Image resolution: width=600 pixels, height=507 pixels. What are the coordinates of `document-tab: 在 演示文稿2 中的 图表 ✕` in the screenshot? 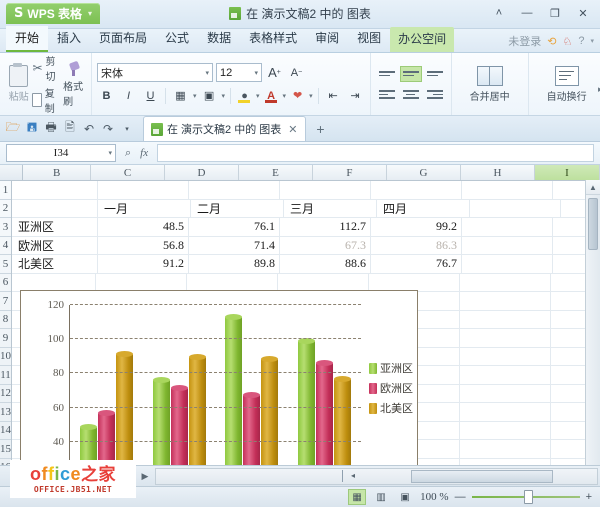 It's located at (224, 128).